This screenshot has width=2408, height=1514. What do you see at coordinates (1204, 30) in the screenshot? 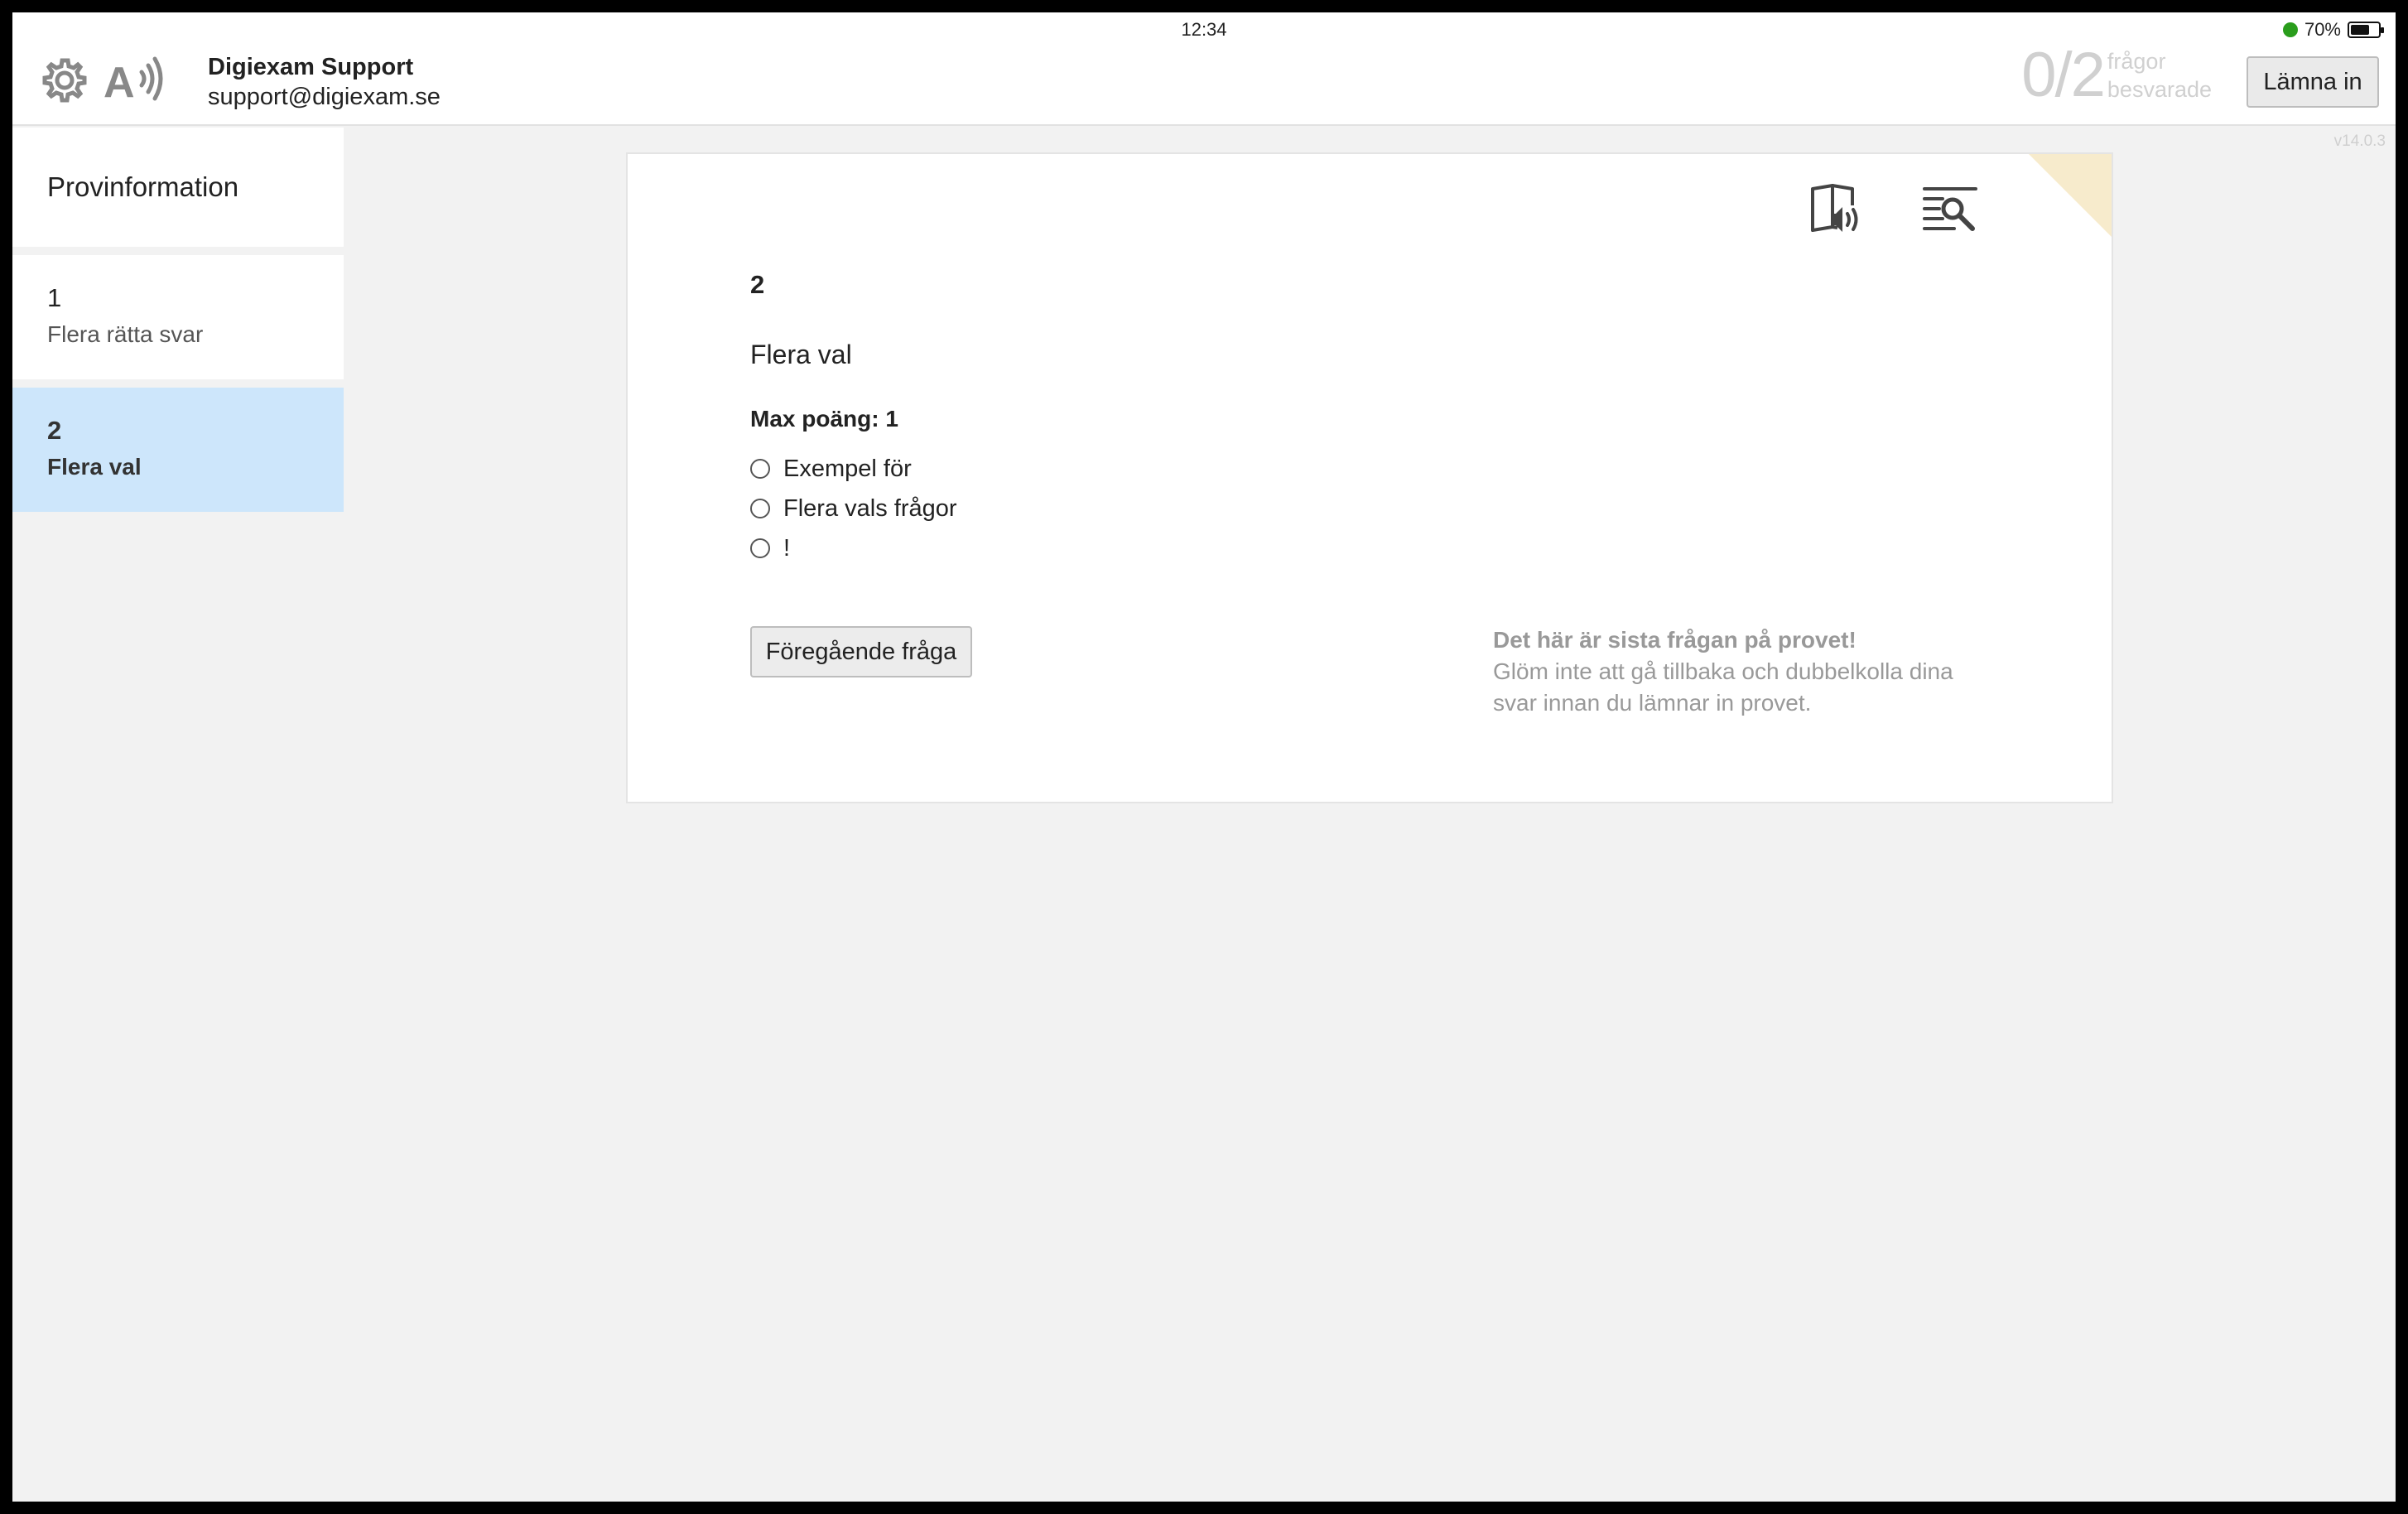
I see `status-time: 12:34` at bounding box center [1204, 30].